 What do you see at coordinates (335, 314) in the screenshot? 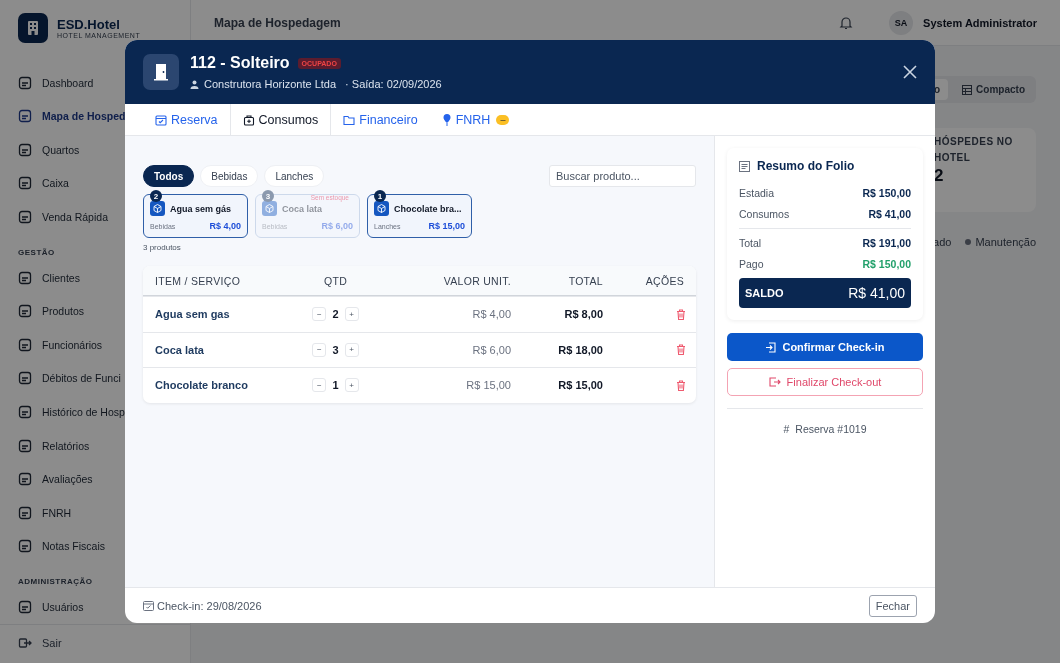
I see `quantity: 2` at bounding box center [335, 314].